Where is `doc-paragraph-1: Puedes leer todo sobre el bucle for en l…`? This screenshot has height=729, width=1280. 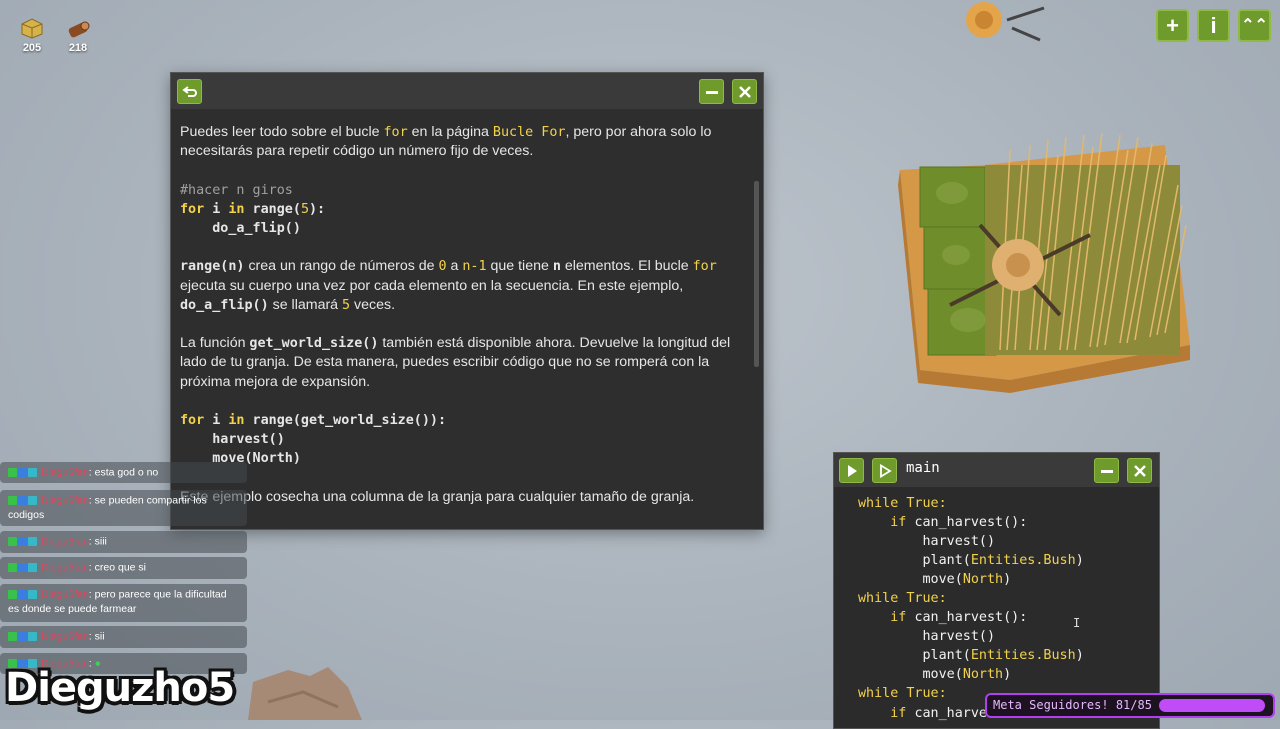
doc-paragraph-1: Puedes leer todo sobre el bucle for en l… is located at coordinates (446, 142).